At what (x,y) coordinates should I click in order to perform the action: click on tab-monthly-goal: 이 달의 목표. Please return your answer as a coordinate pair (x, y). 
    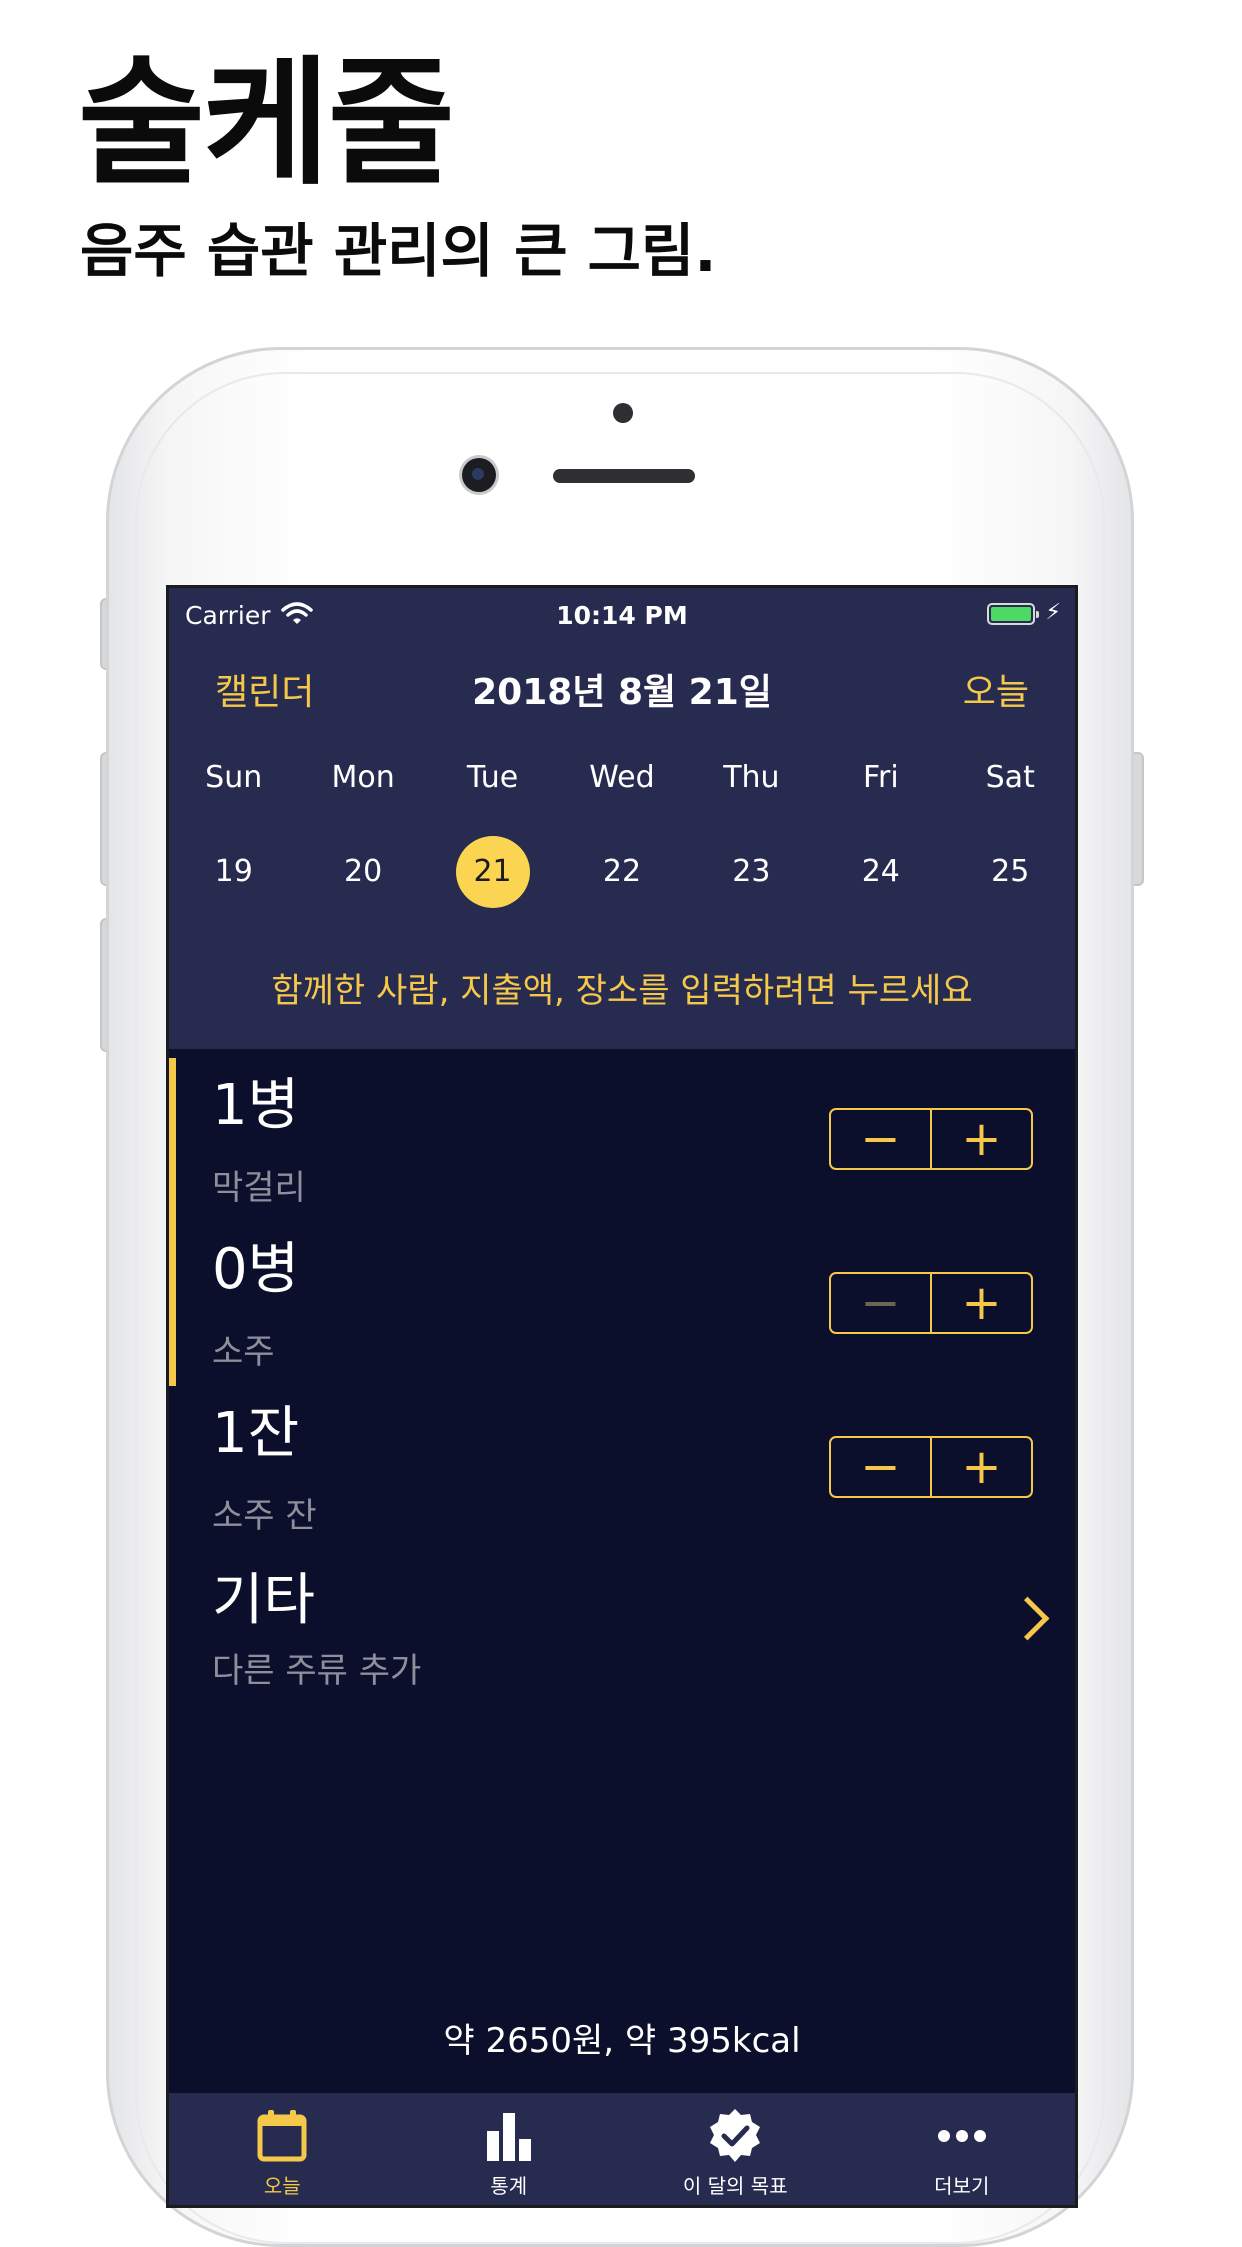
    Looking at the image, I should click on (735, 2149).